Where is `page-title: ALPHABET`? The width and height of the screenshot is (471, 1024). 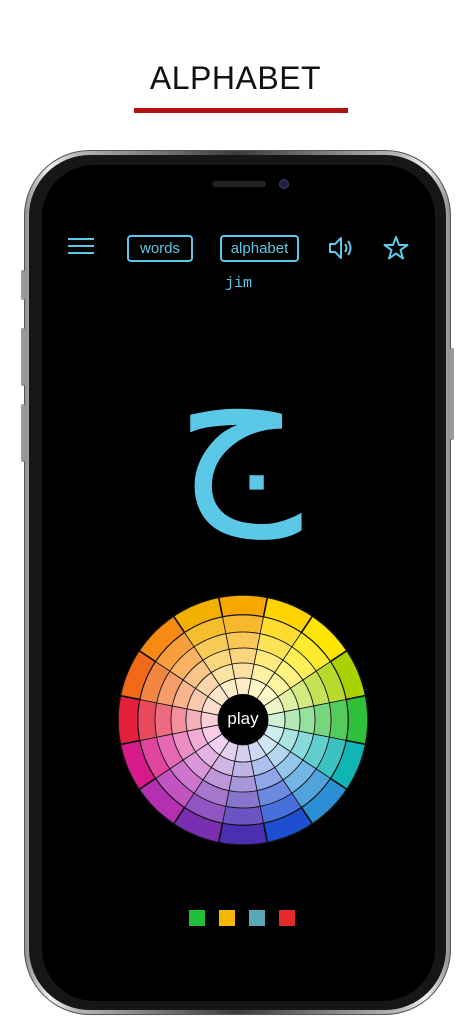
page-title: ALPHABET is located at coordinates (235, 78).